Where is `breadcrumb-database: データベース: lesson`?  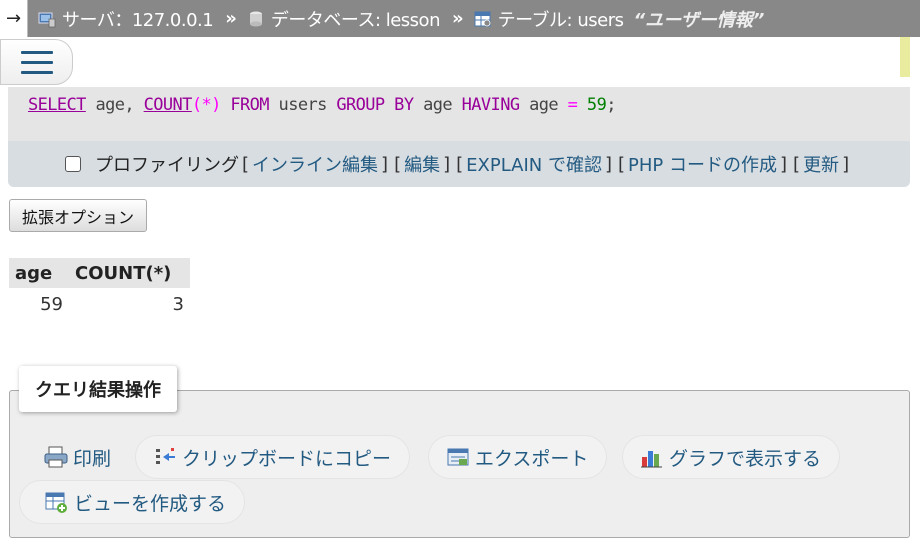 breadcrumb-database: データベース: lesson is located at coordinates (343, 19).